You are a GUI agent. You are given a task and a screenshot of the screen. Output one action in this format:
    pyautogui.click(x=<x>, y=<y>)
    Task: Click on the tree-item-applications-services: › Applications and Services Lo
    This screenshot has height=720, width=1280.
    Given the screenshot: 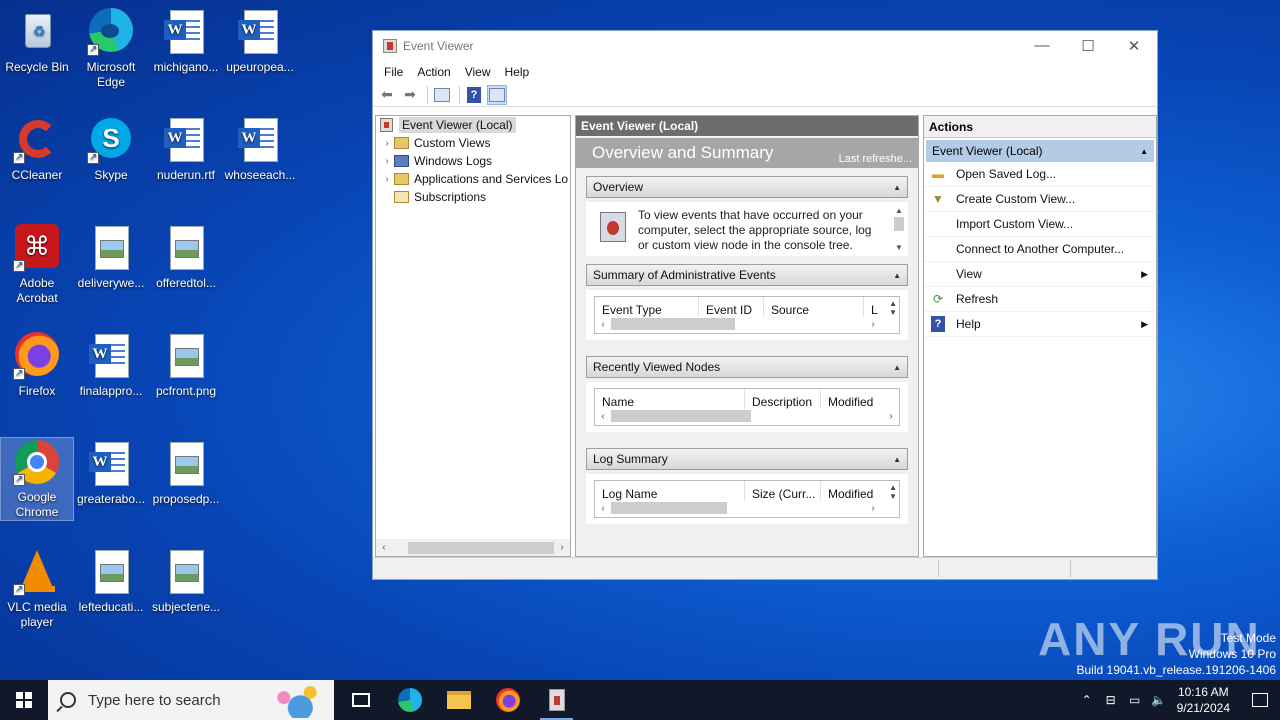 What is the action you would take?
    pyautogui.click(x=473, y=179)
    